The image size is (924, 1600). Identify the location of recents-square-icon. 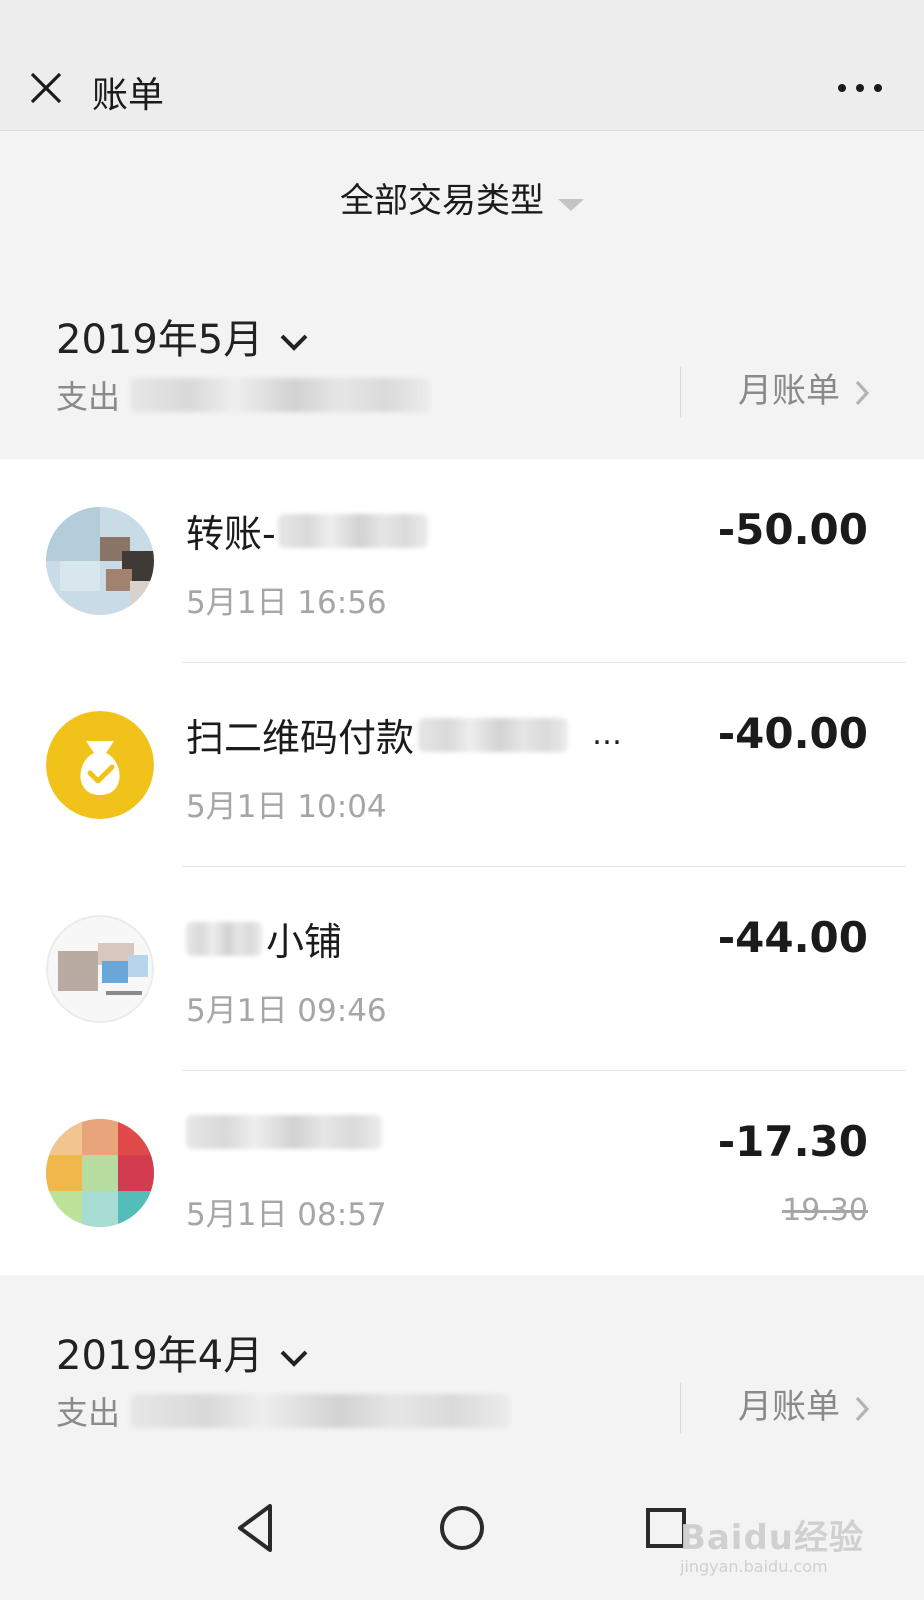
(666, 1528).